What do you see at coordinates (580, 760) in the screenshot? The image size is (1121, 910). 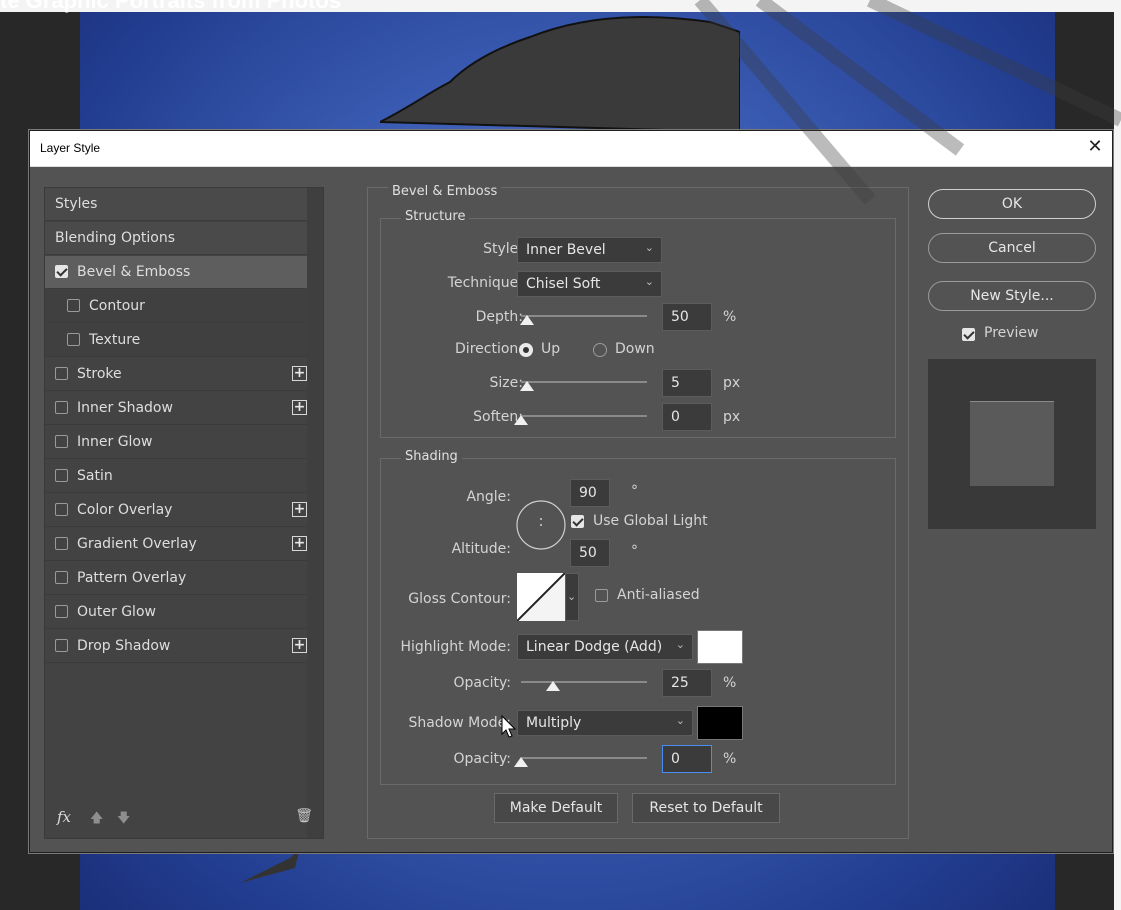 I see `shadow-opacity-slider` at bounding box center [580, 760].